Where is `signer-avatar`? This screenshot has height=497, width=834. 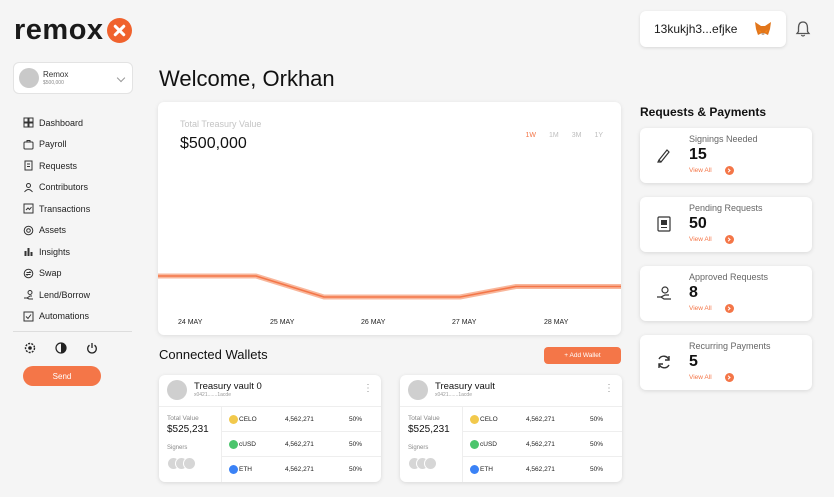
signer-avatar is located at coordinates (430, 463).